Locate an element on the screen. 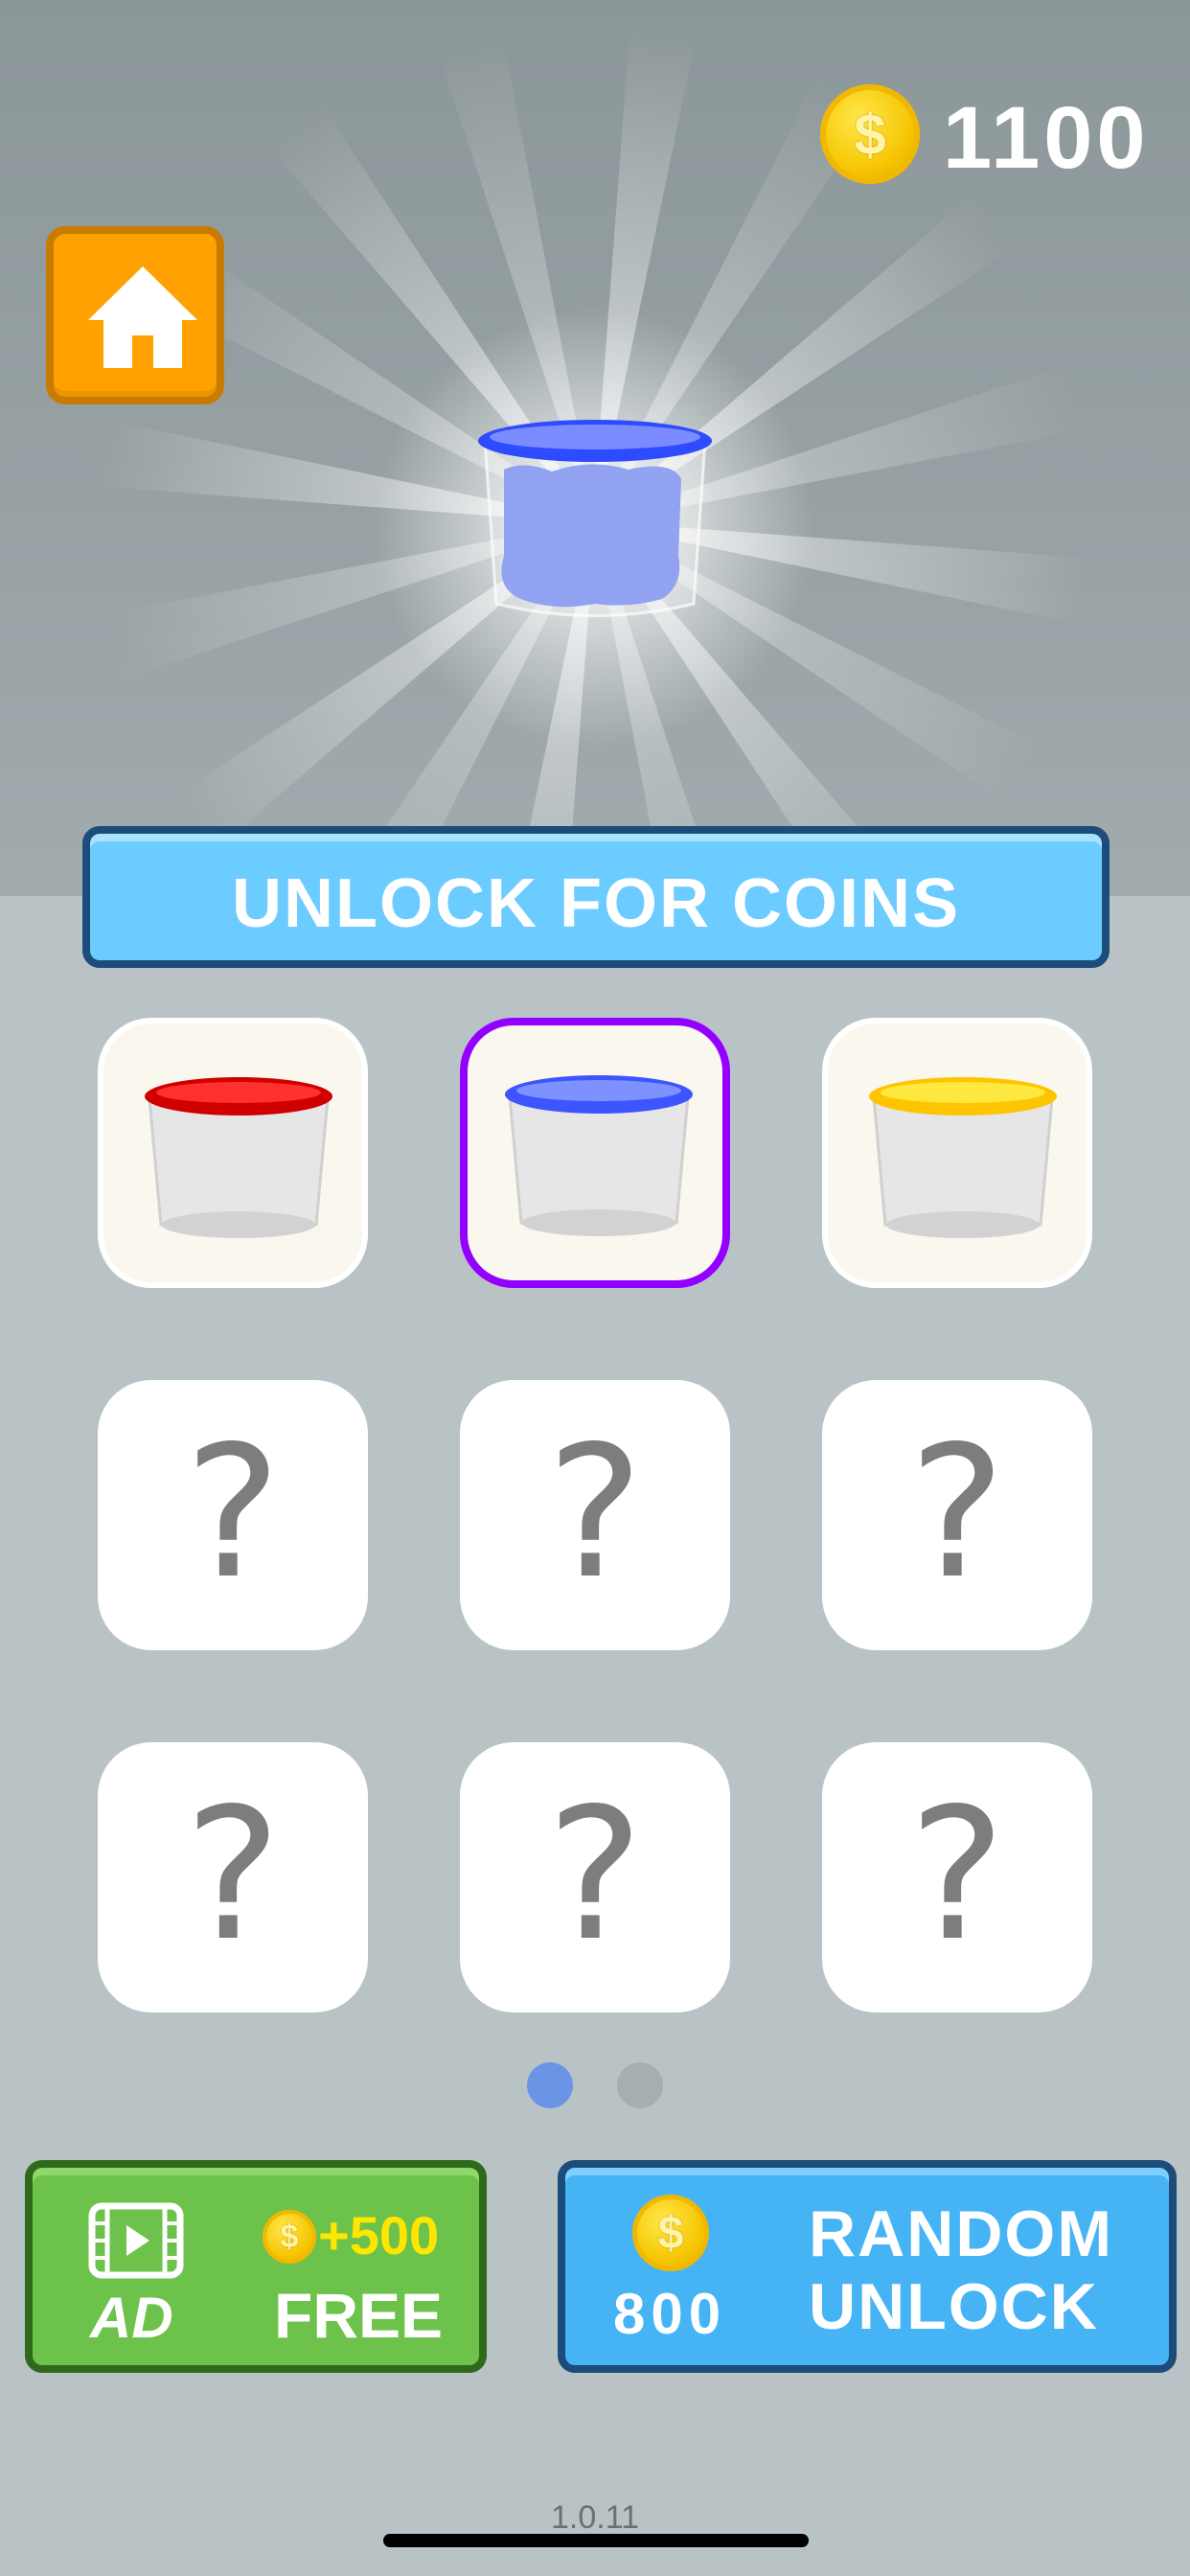  home-button is located at coordinates (135, 315).